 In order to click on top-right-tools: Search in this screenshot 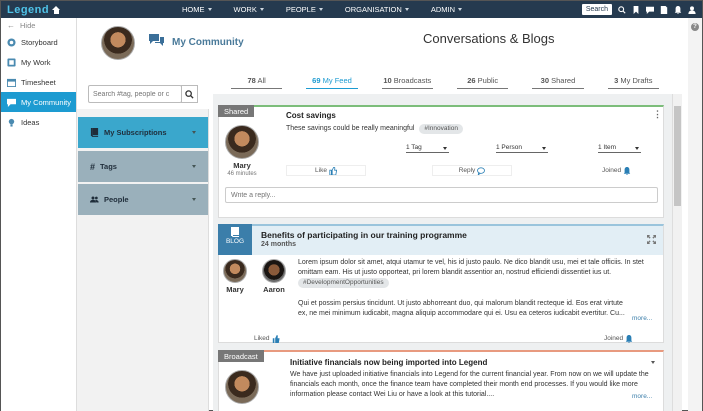, I will do `click(641, 9)`.